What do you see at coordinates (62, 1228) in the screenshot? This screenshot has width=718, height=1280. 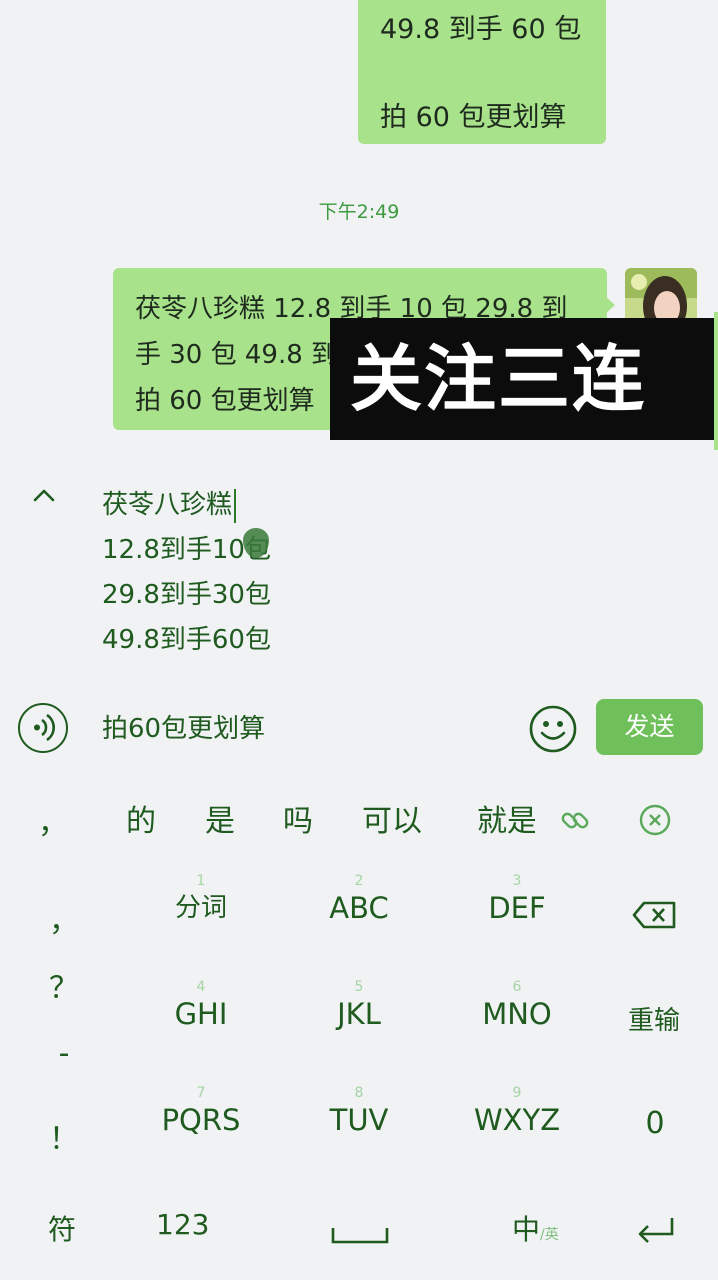 I see `symbol-keyboard-key: 符` at bounding box center [62, 1228].